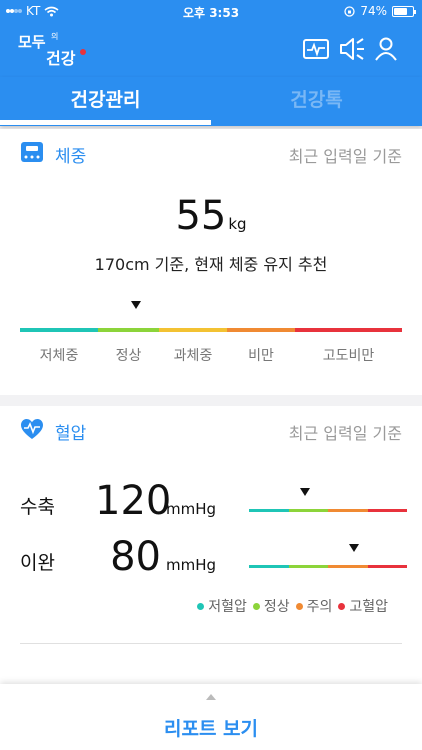 The width and height of the screenshot is (422, 750). What do you see at coordinates (32, 152) in the screenshot?
I see `scale-icon` at bounding box center [32, 152].